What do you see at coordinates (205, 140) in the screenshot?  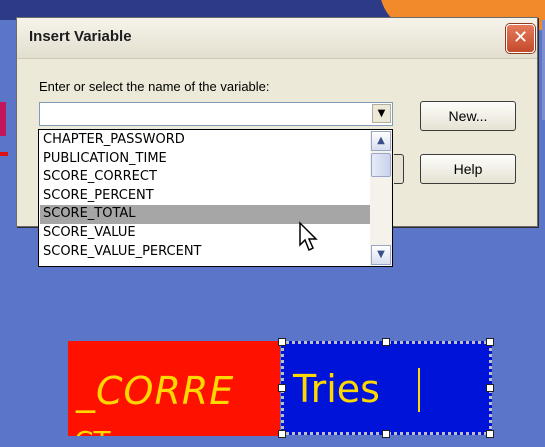 I see `list-item-chapter-password: CHAPTER_PASSWORD` at bounding box center [205, 140].